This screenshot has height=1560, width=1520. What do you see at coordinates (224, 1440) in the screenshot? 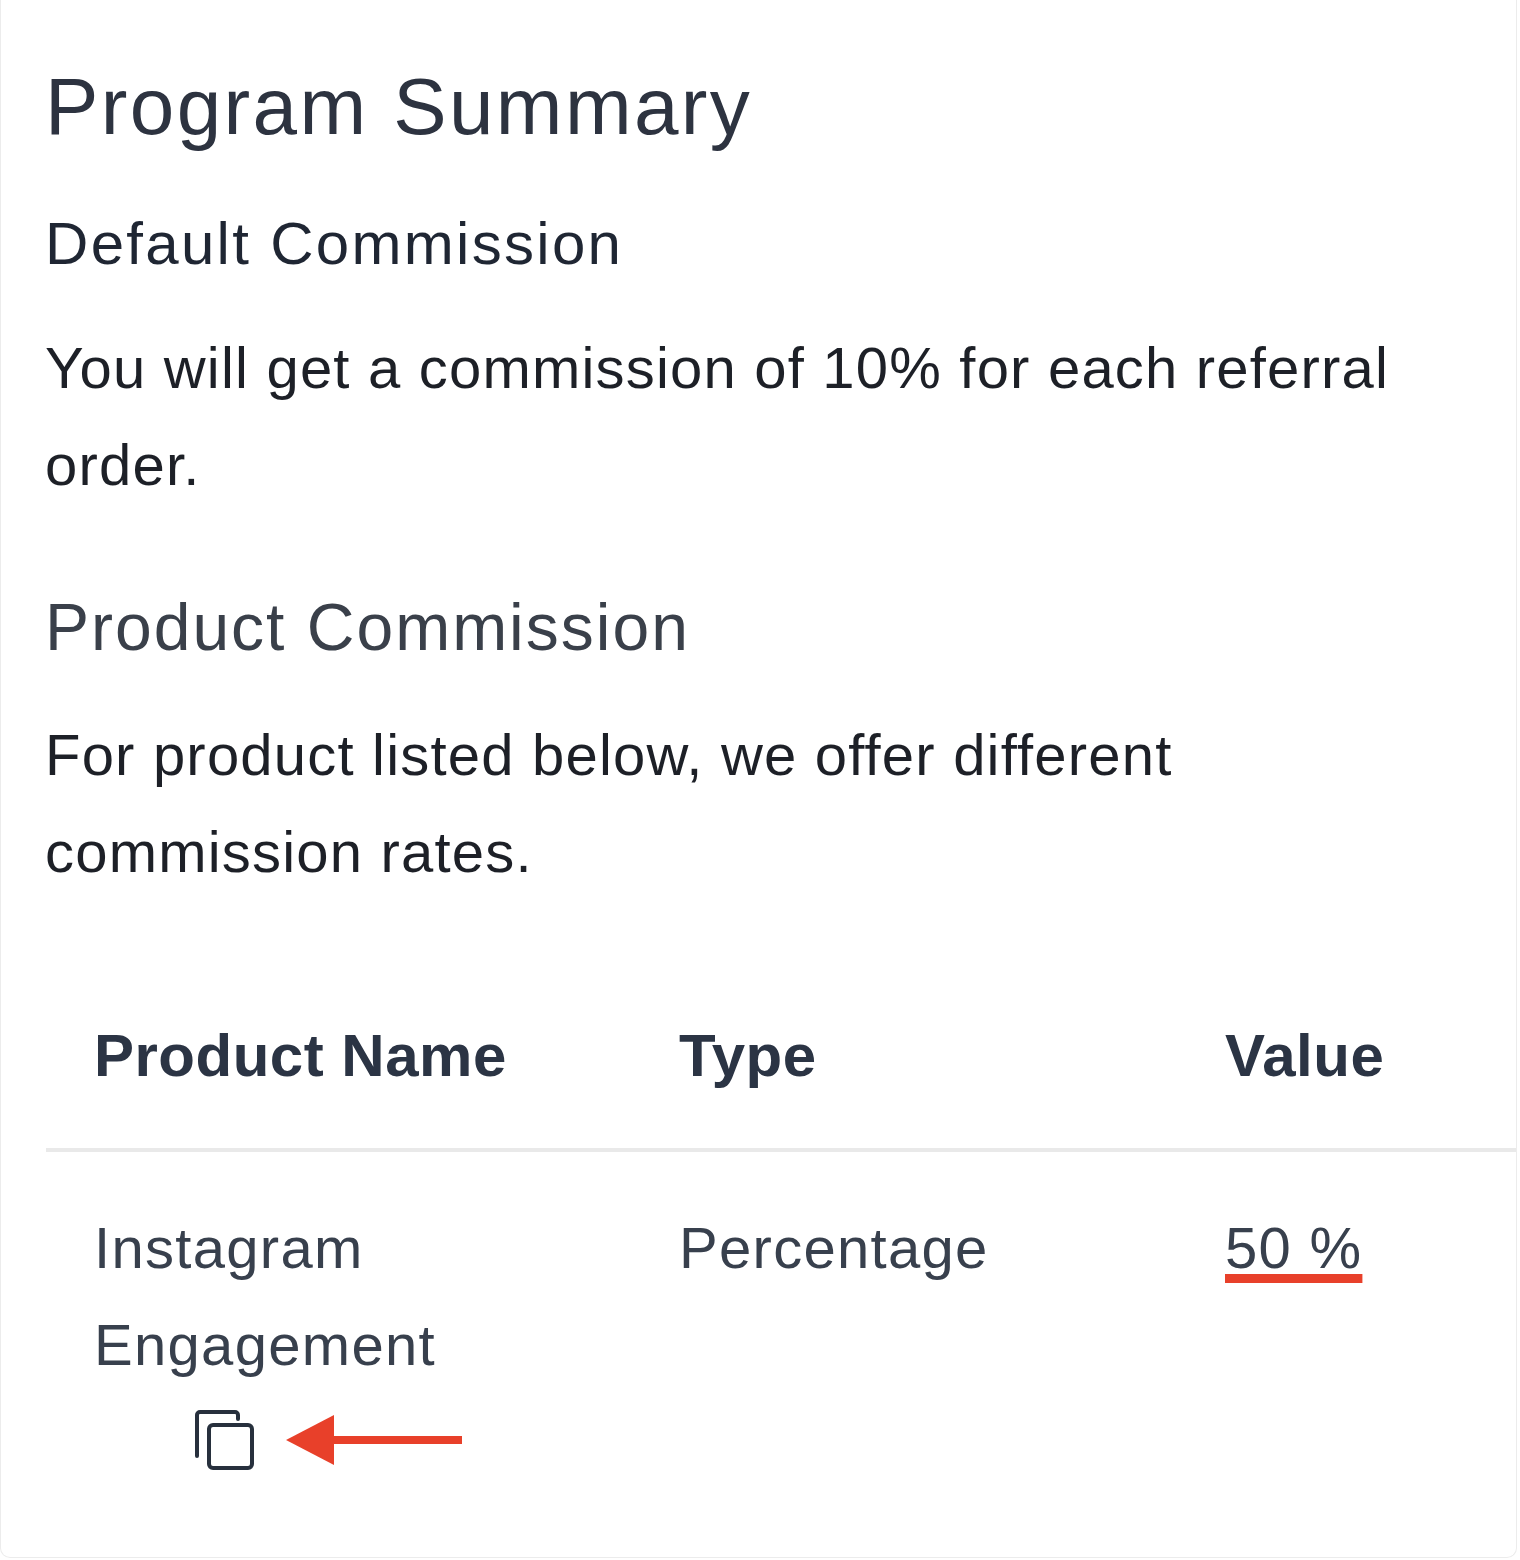
I see `copy-icon` at bounding box center [224, 1440].